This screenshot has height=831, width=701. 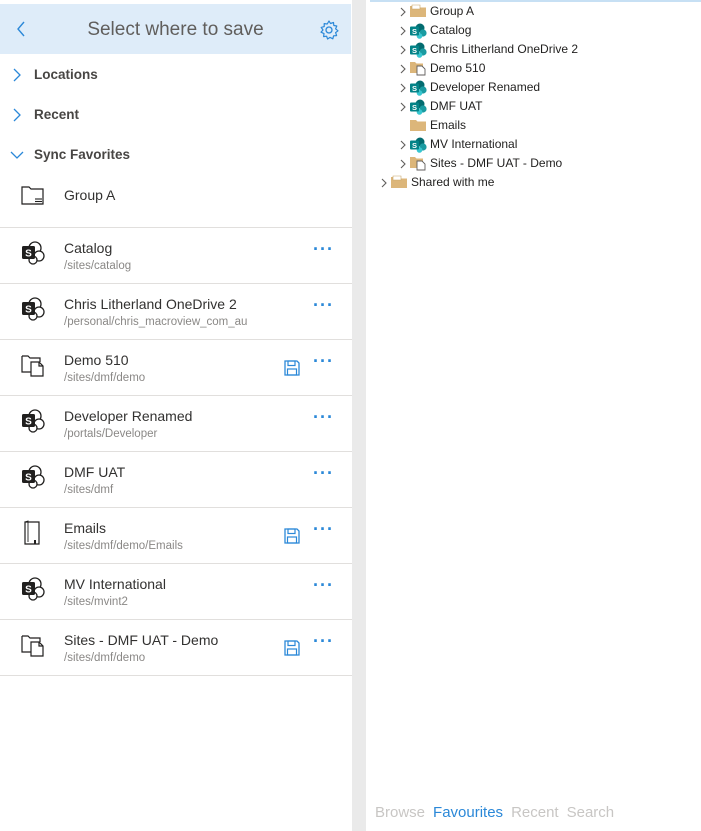 What do you see at coordinates (504, 49) in the screenshot?
I see `tree-node-label: Chris Litherland OneDrive 2` at bounding box center [504, 49].